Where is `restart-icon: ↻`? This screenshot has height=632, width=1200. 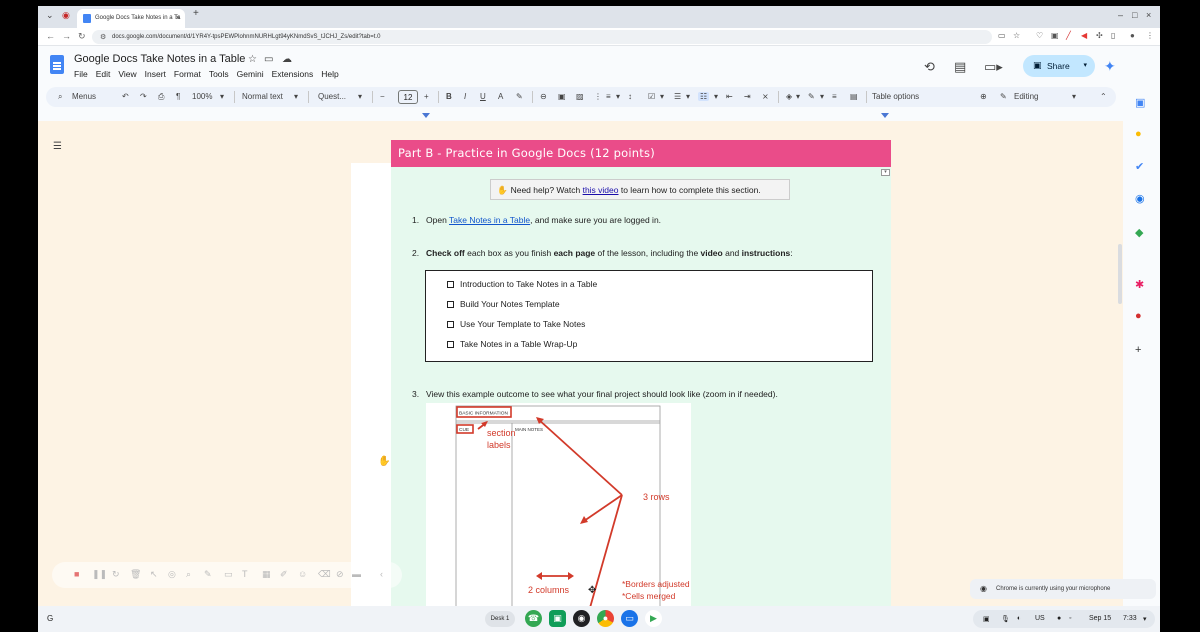 restart-icon: ↻ is located at coordinates (116, 574).